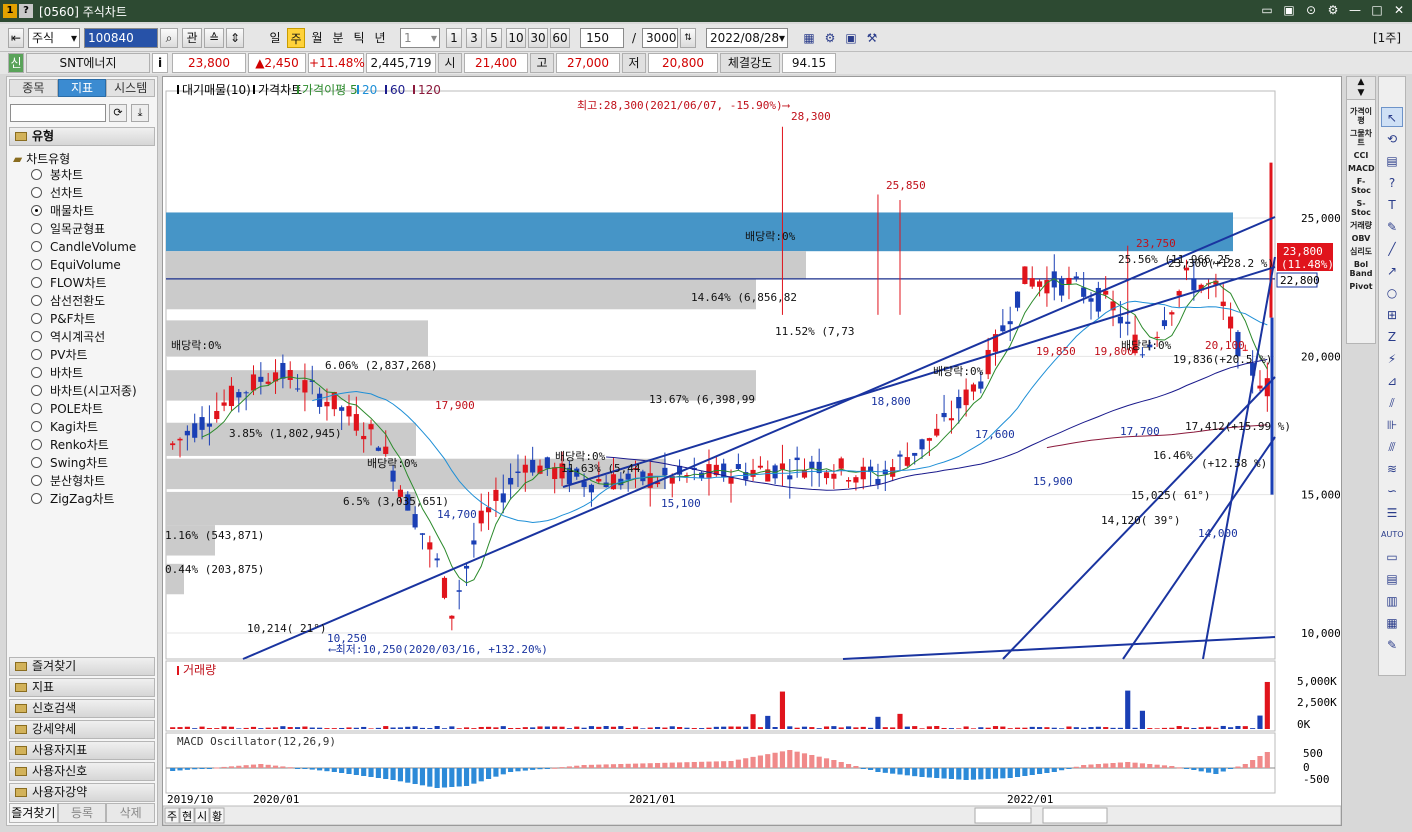 This screenshot has height=832, width=1412. Describe the element at coordinates (1392, 403) in the screenshot. I see `draw-tool-icon: ⫽` at that location.